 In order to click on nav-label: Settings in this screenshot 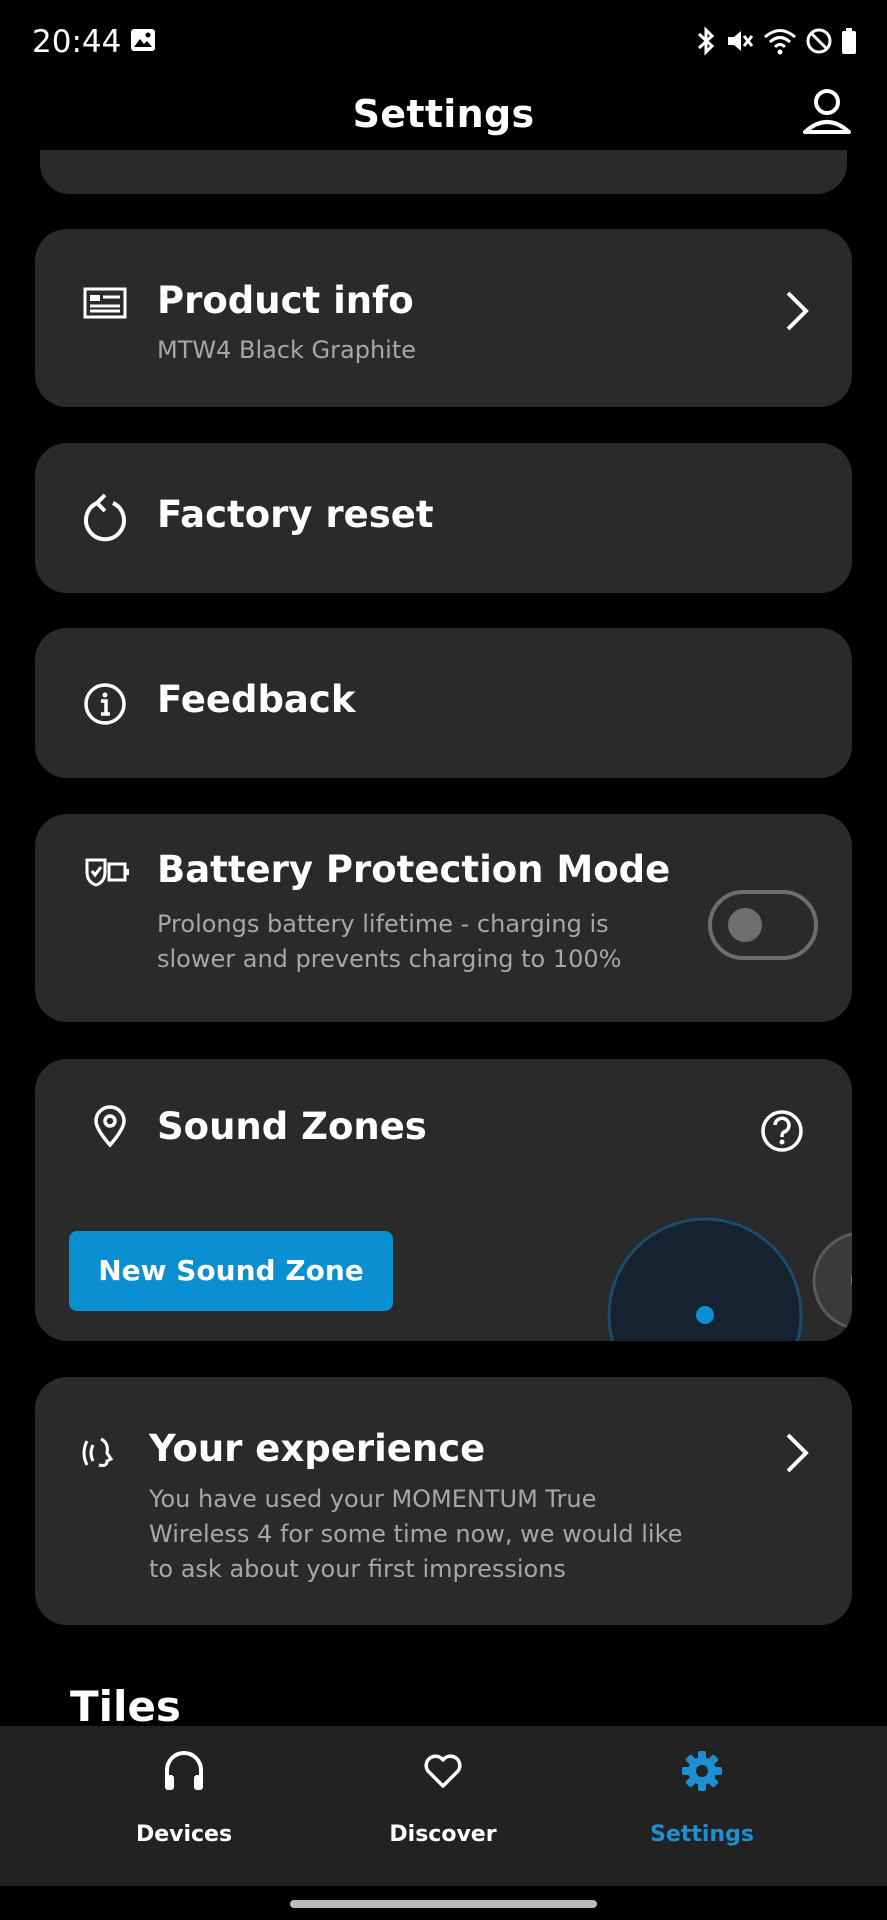, I will do `click(702, 1834)`.